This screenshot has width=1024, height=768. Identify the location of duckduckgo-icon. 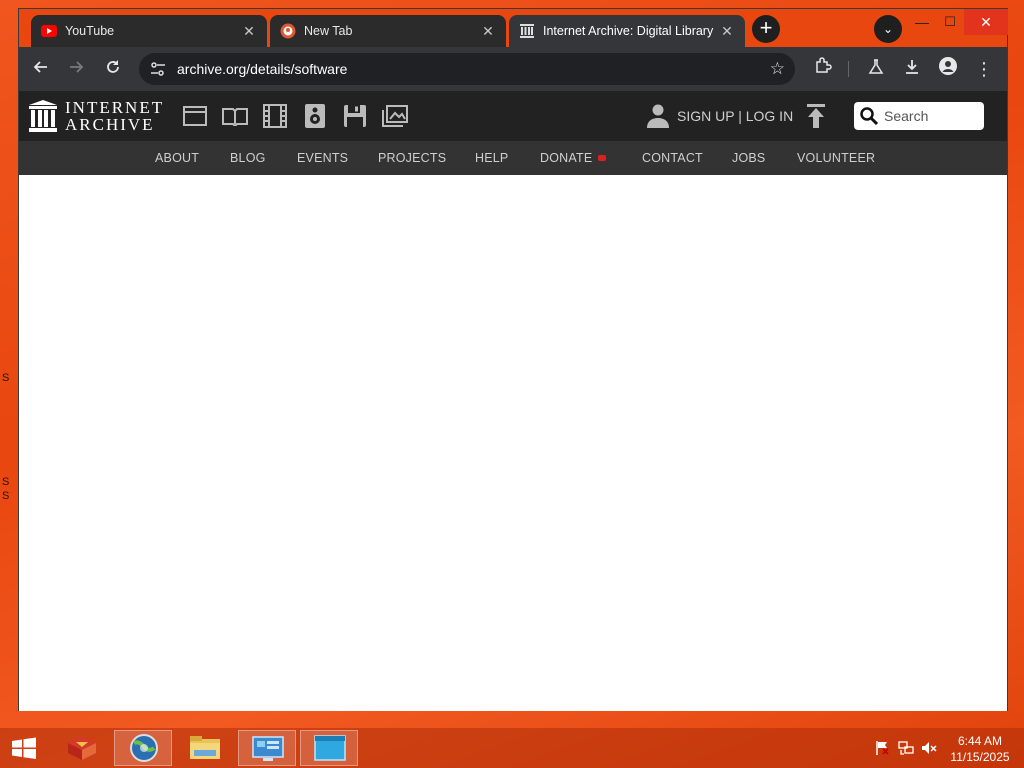
(288, 31).